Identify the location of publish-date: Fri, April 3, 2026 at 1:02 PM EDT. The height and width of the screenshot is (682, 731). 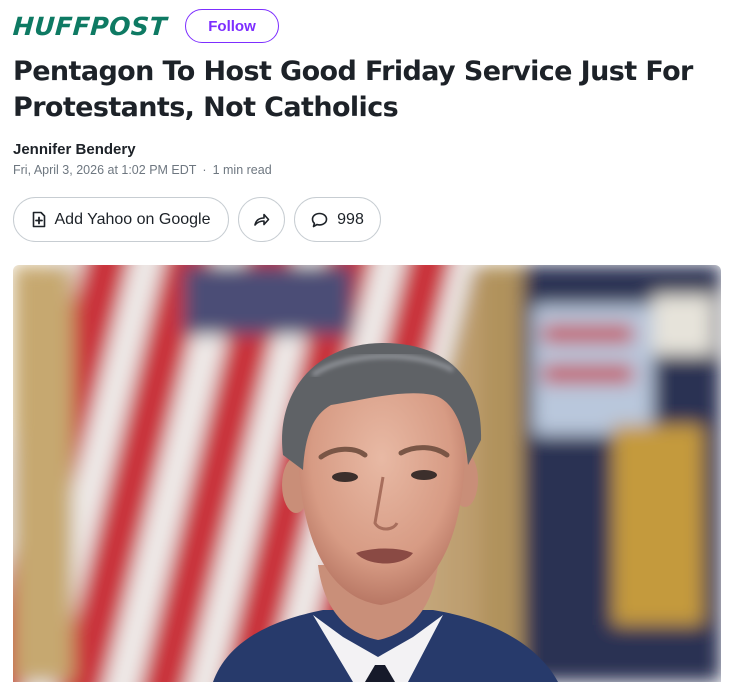
(105, 170).